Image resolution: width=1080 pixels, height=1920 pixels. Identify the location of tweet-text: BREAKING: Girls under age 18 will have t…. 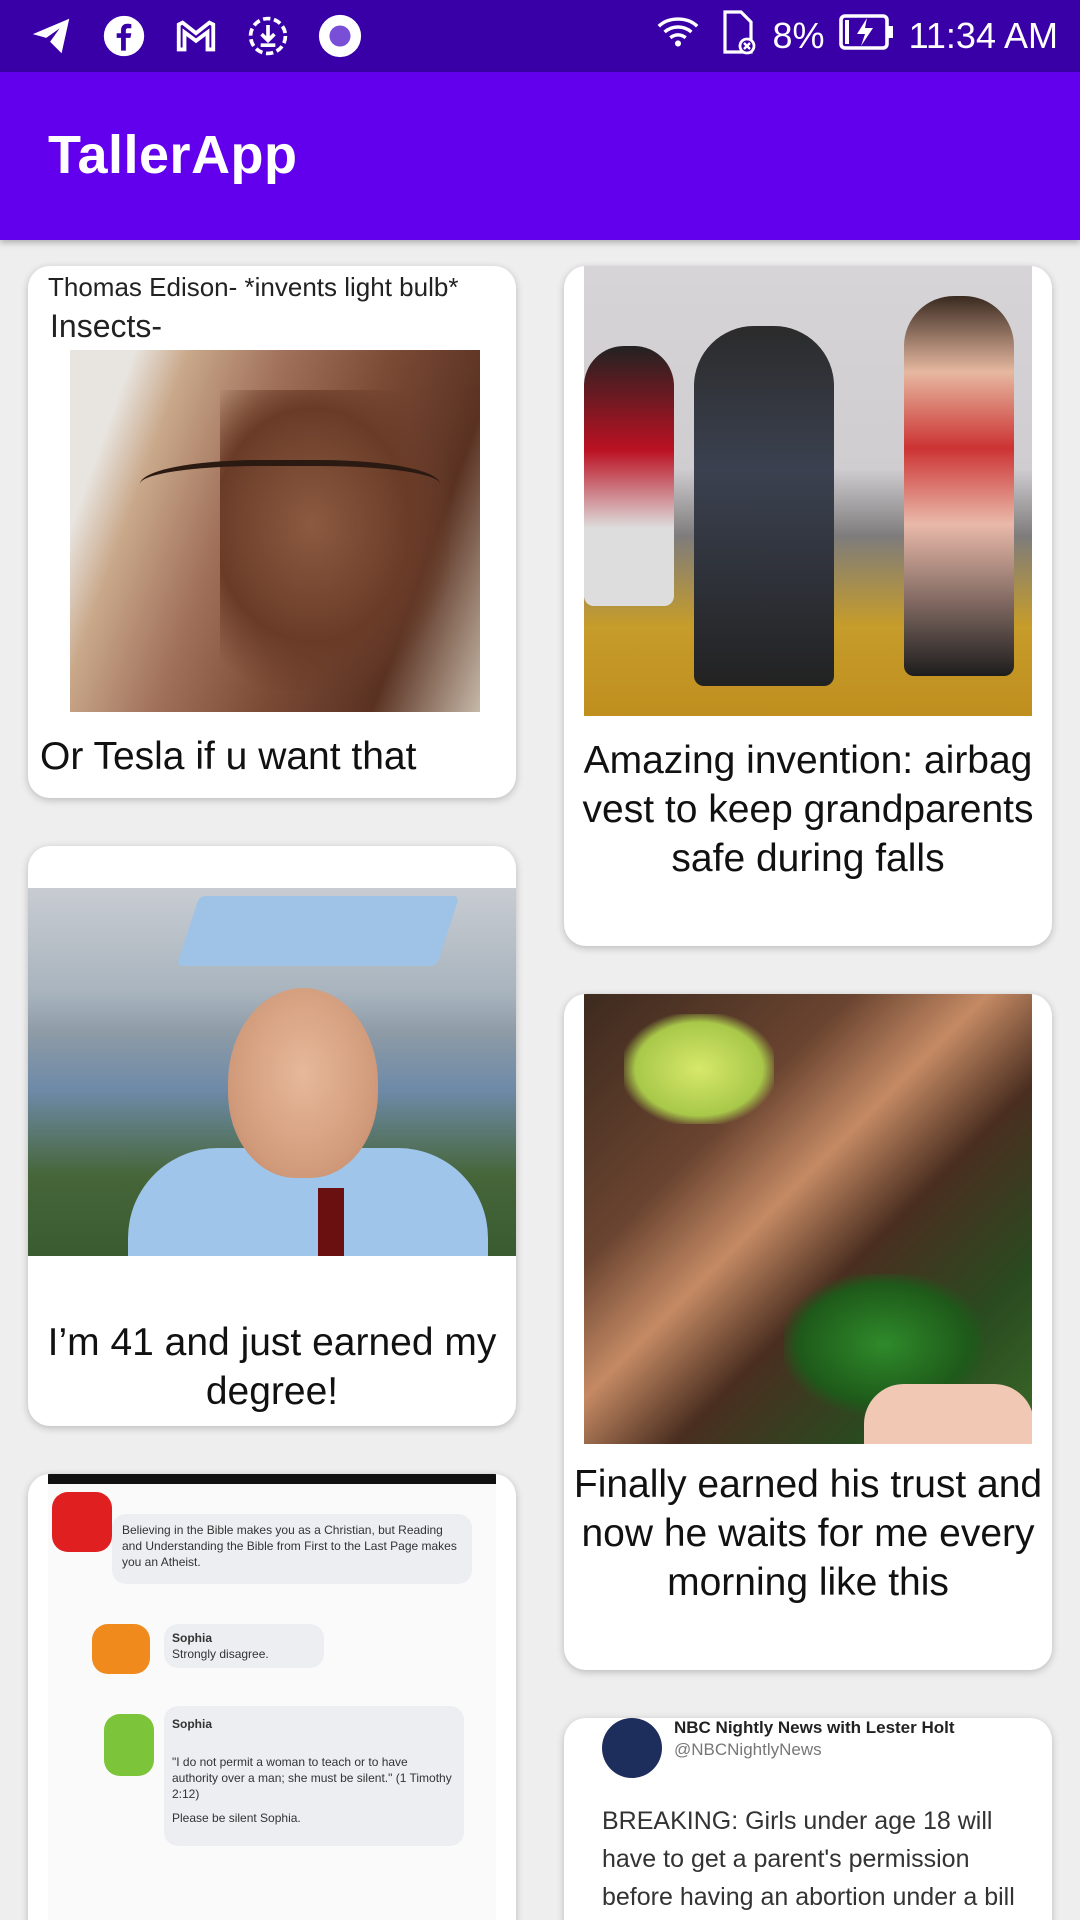
(808, 1859).